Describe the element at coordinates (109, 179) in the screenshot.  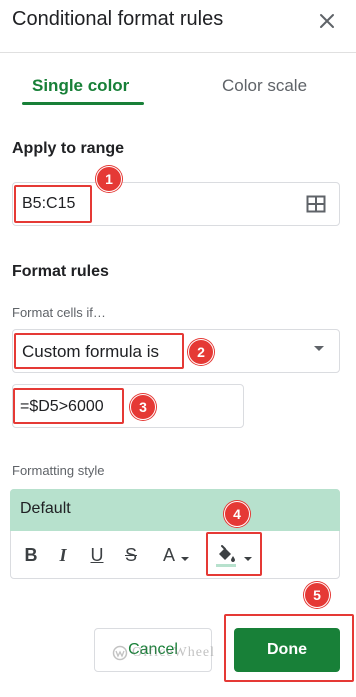
I see `annotation-badge-1: 1` at that location.